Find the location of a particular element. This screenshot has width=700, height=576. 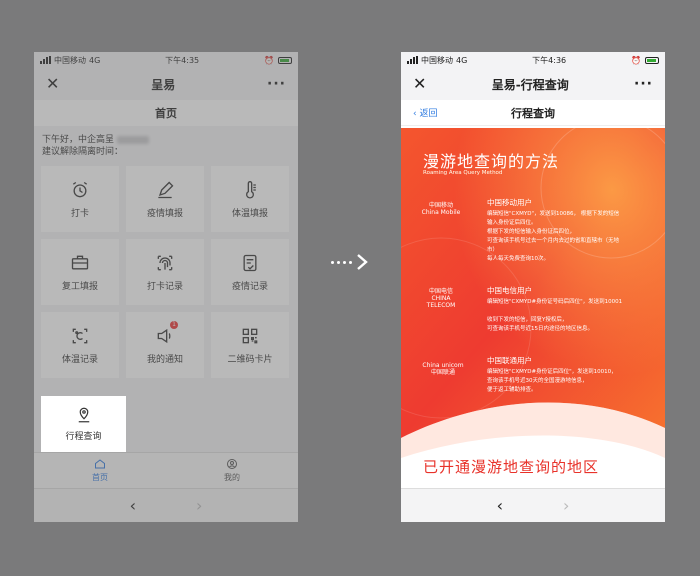

hero-subtitle: Roaming Area Query Method is located at coordinates (463, 173).